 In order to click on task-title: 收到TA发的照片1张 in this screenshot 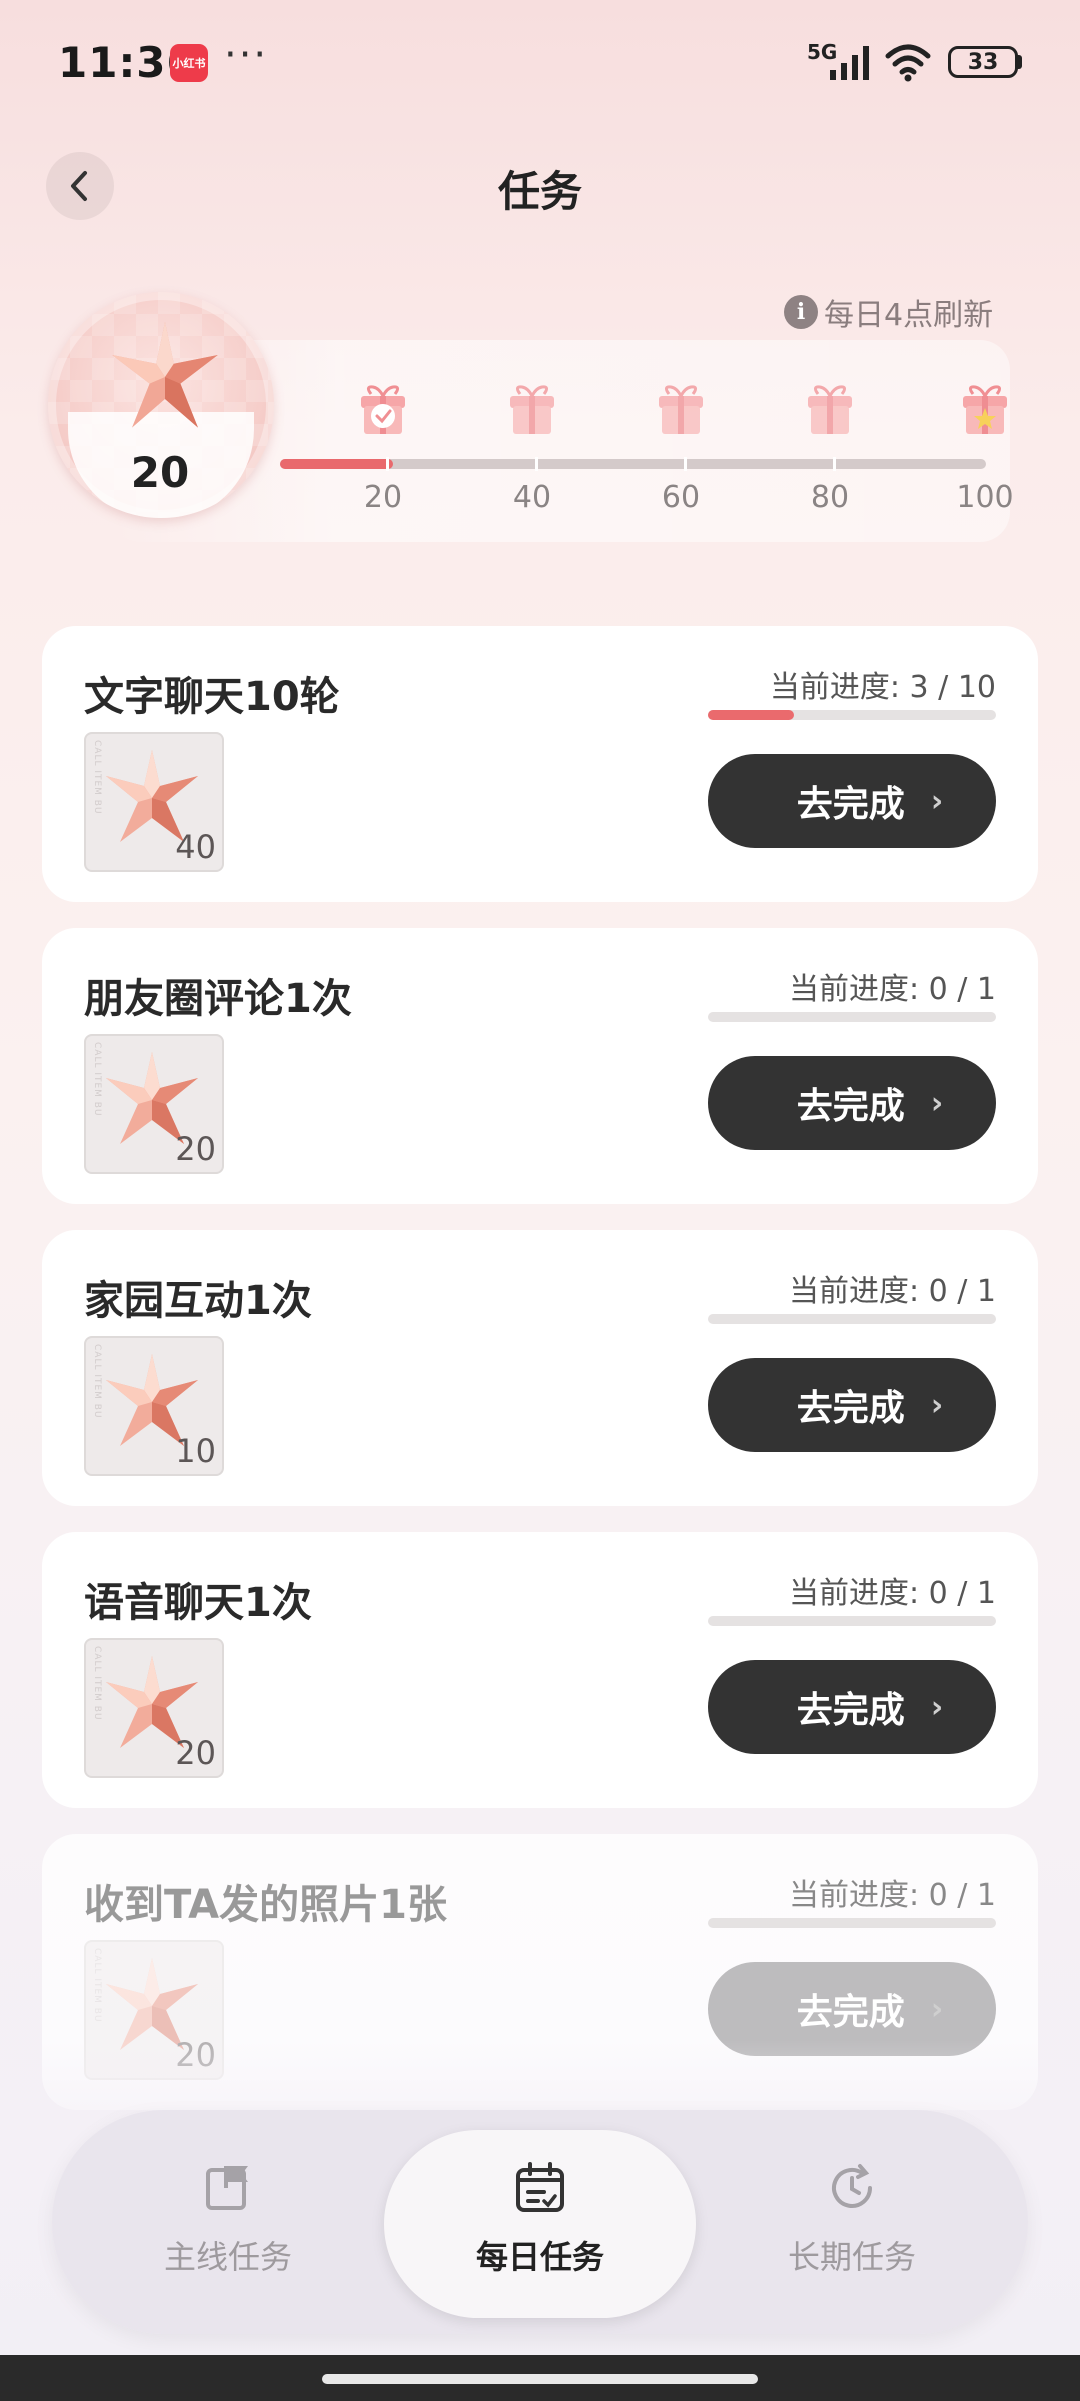, I will do `click(265, 1905)`.